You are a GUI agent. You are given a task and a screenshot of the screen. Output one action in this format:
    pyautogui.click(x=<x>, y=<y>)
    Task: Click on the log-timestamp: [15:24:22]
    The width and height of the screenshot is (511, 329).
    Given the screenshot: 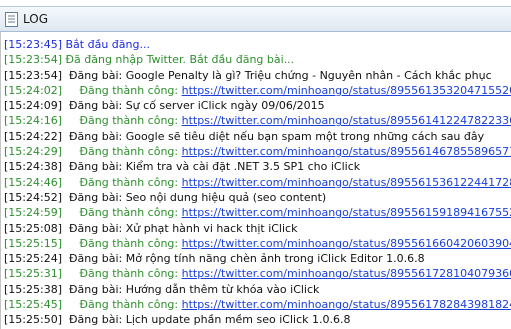 What is the action you would take?
    pyautogui.click(x=33, y=136)
    